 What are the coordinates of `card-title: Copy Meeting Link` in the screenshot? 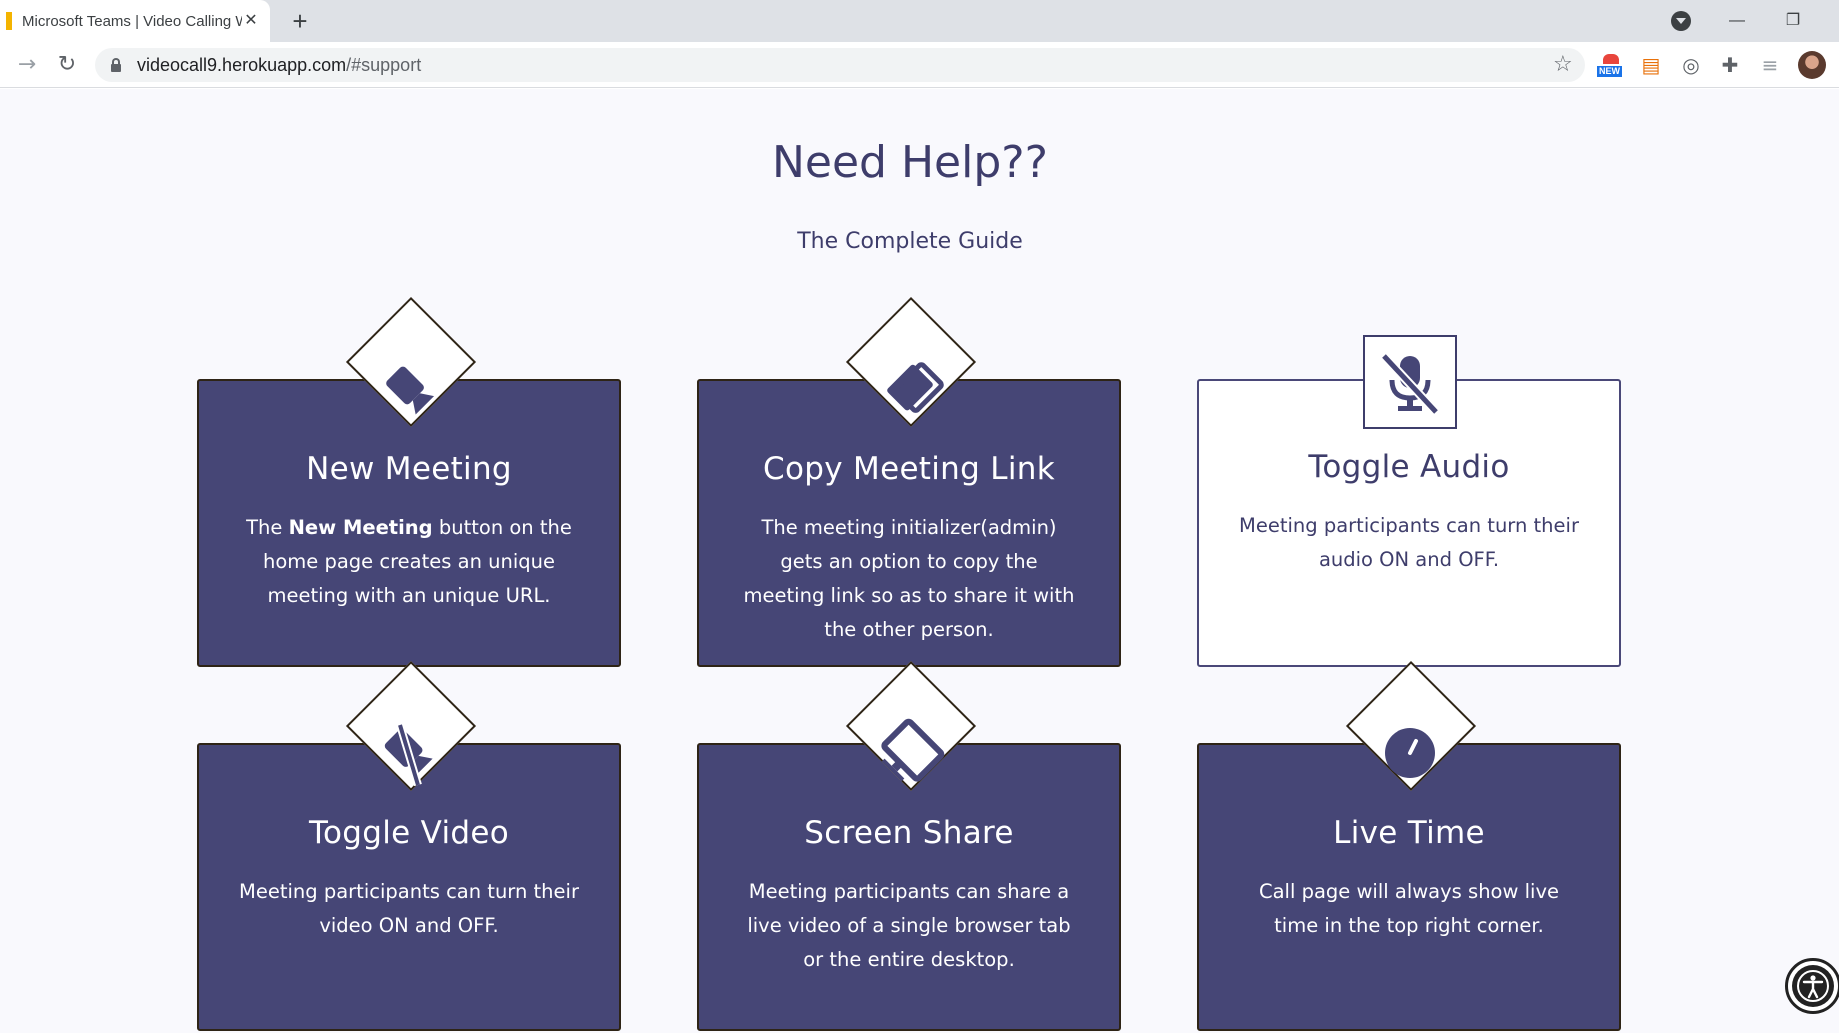 It's located at (909, 469).